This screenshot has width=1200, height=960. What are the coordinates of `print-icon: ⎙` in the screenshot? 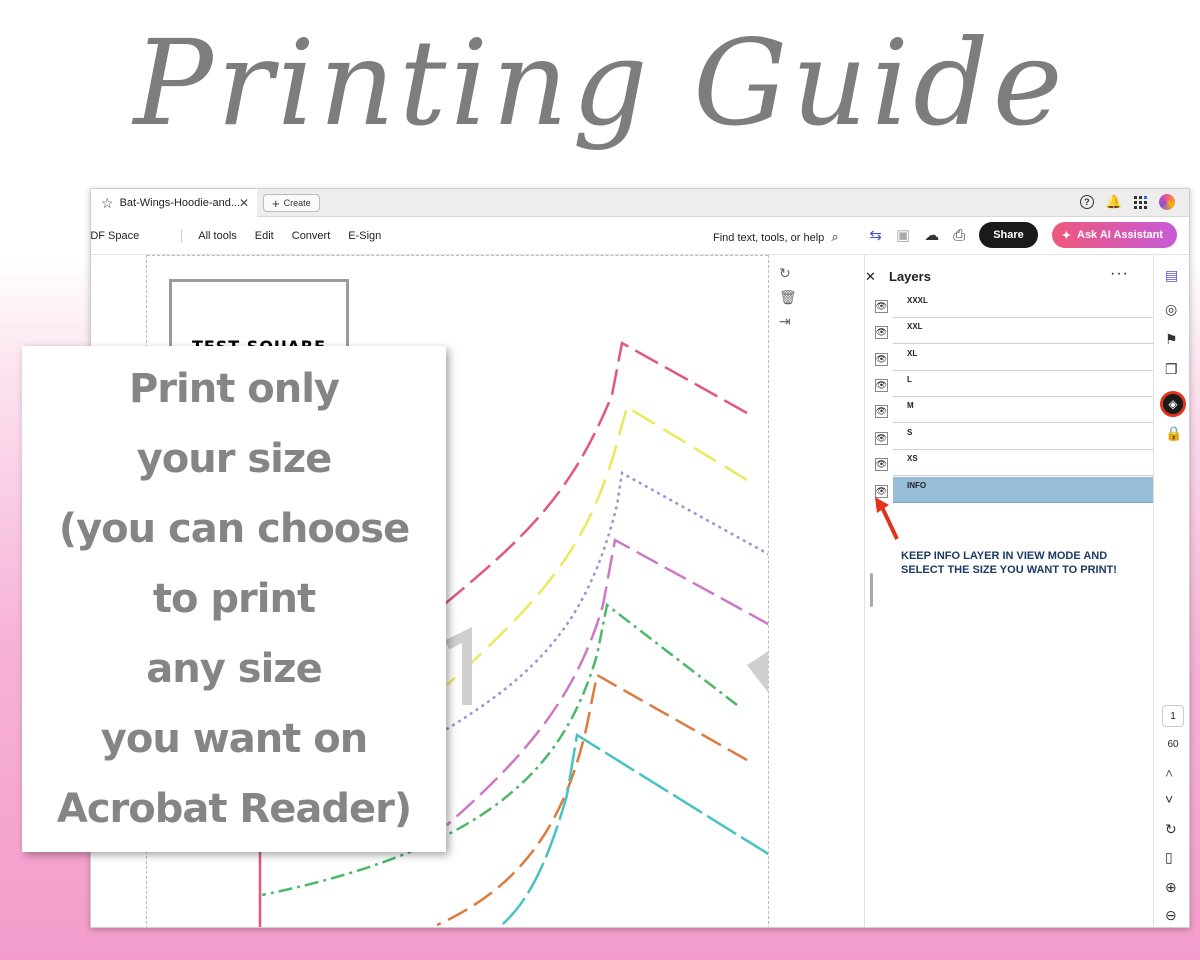 It's located at (959, 235).